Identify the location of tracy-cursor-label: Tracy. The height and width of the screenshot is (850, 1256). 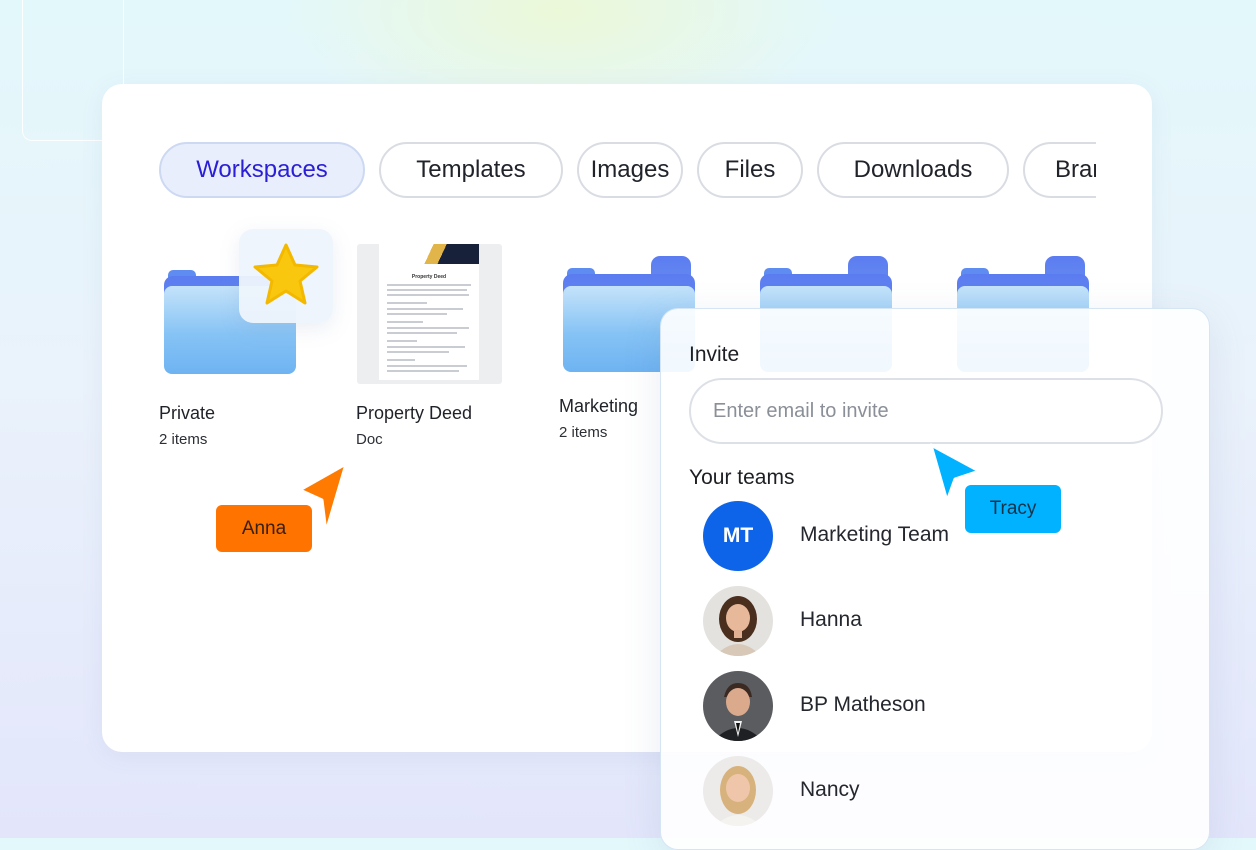
(1013, 509).